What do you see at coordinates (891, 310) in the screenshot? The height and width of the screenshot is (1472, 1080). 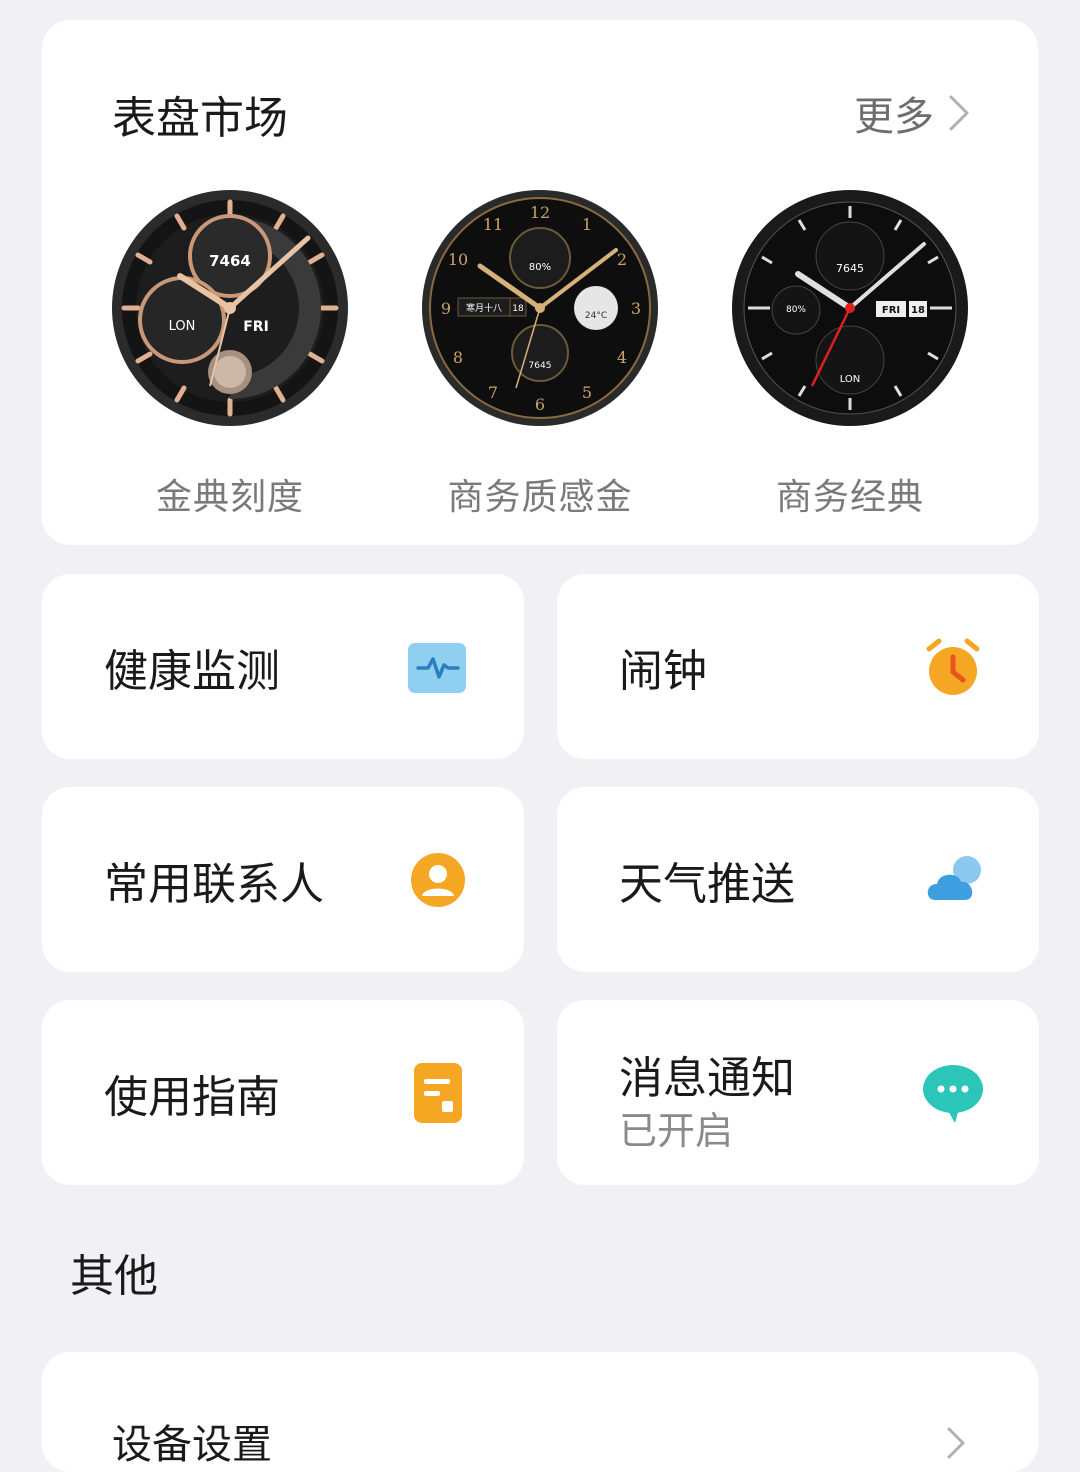 I see `face3-day: FRI` at bounding box center [891, 310].